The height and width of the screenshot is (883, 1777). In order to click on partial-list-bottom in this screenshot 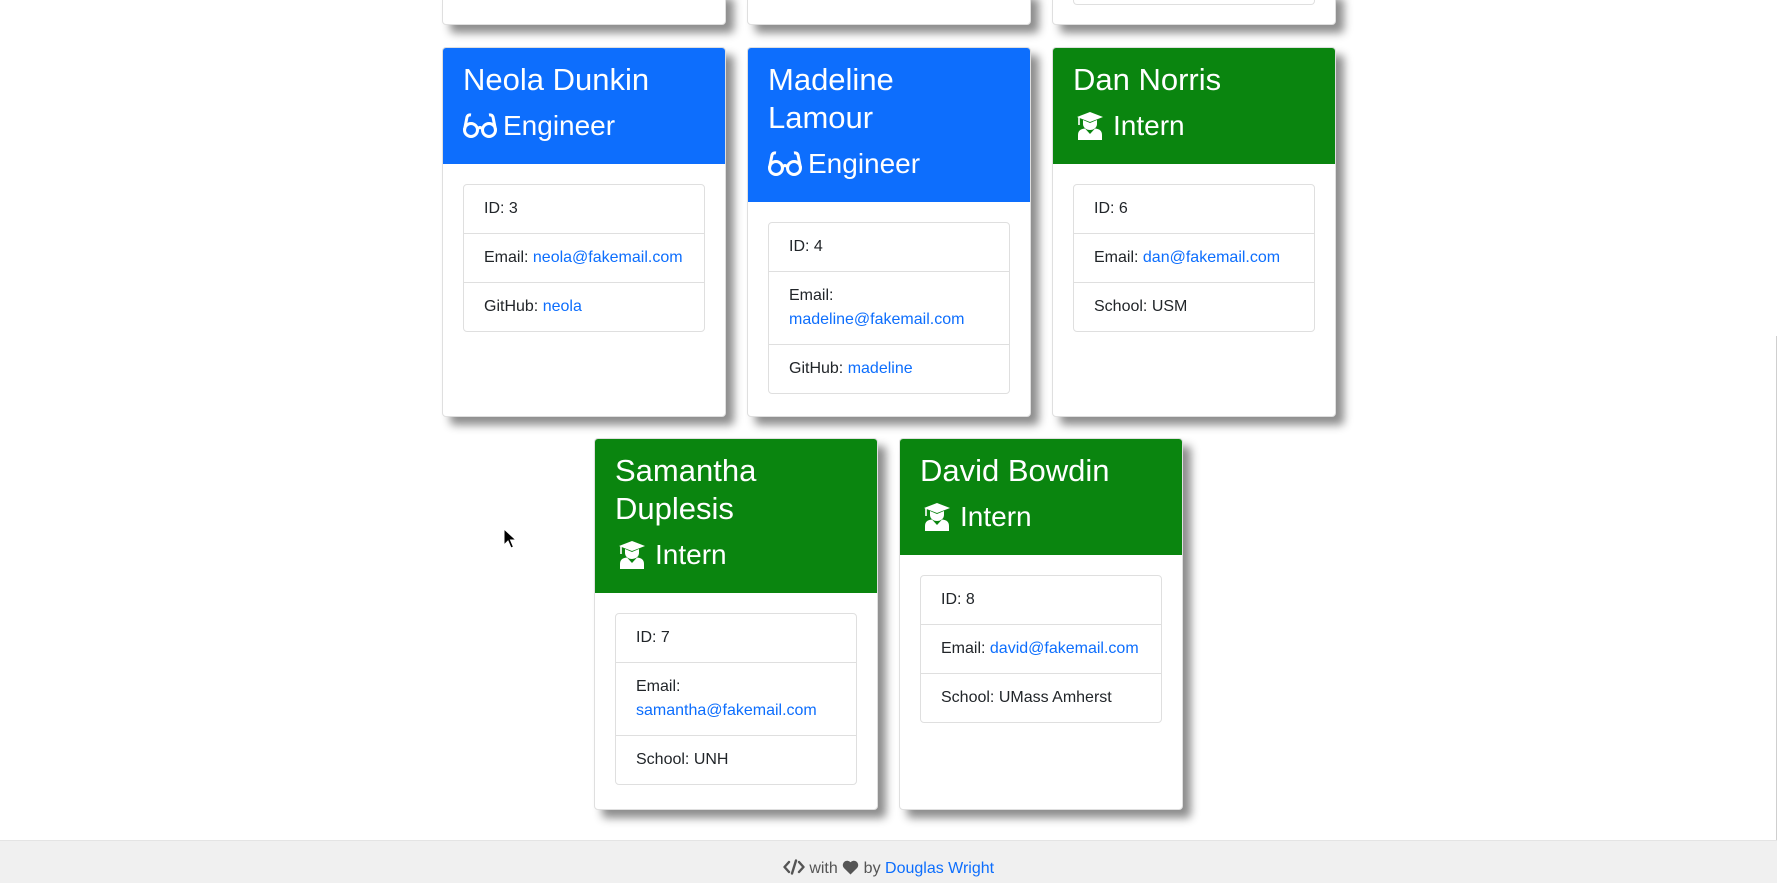, I will do `click(1194, 2)`.